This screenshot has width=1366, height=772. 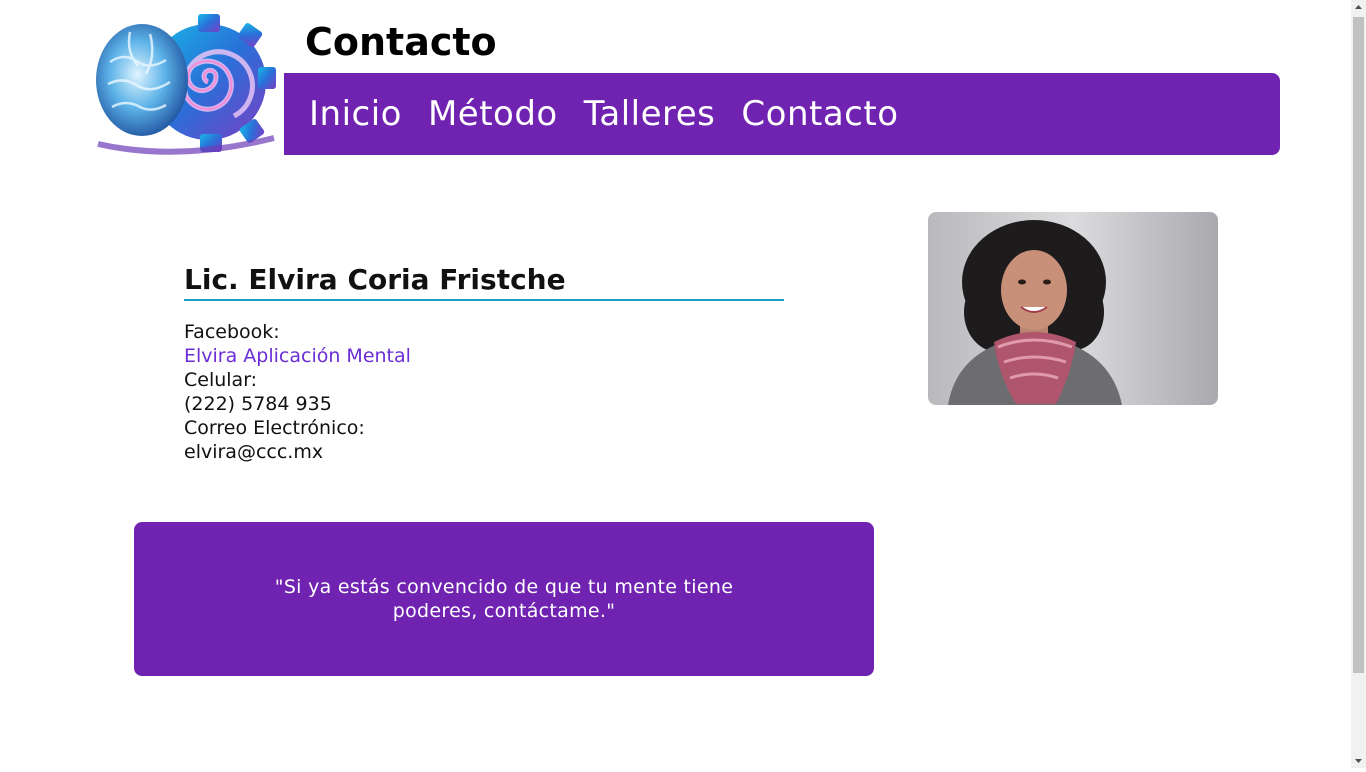 I want to click on nav-link-talleres: Talleres, so click(x=650, y=114).